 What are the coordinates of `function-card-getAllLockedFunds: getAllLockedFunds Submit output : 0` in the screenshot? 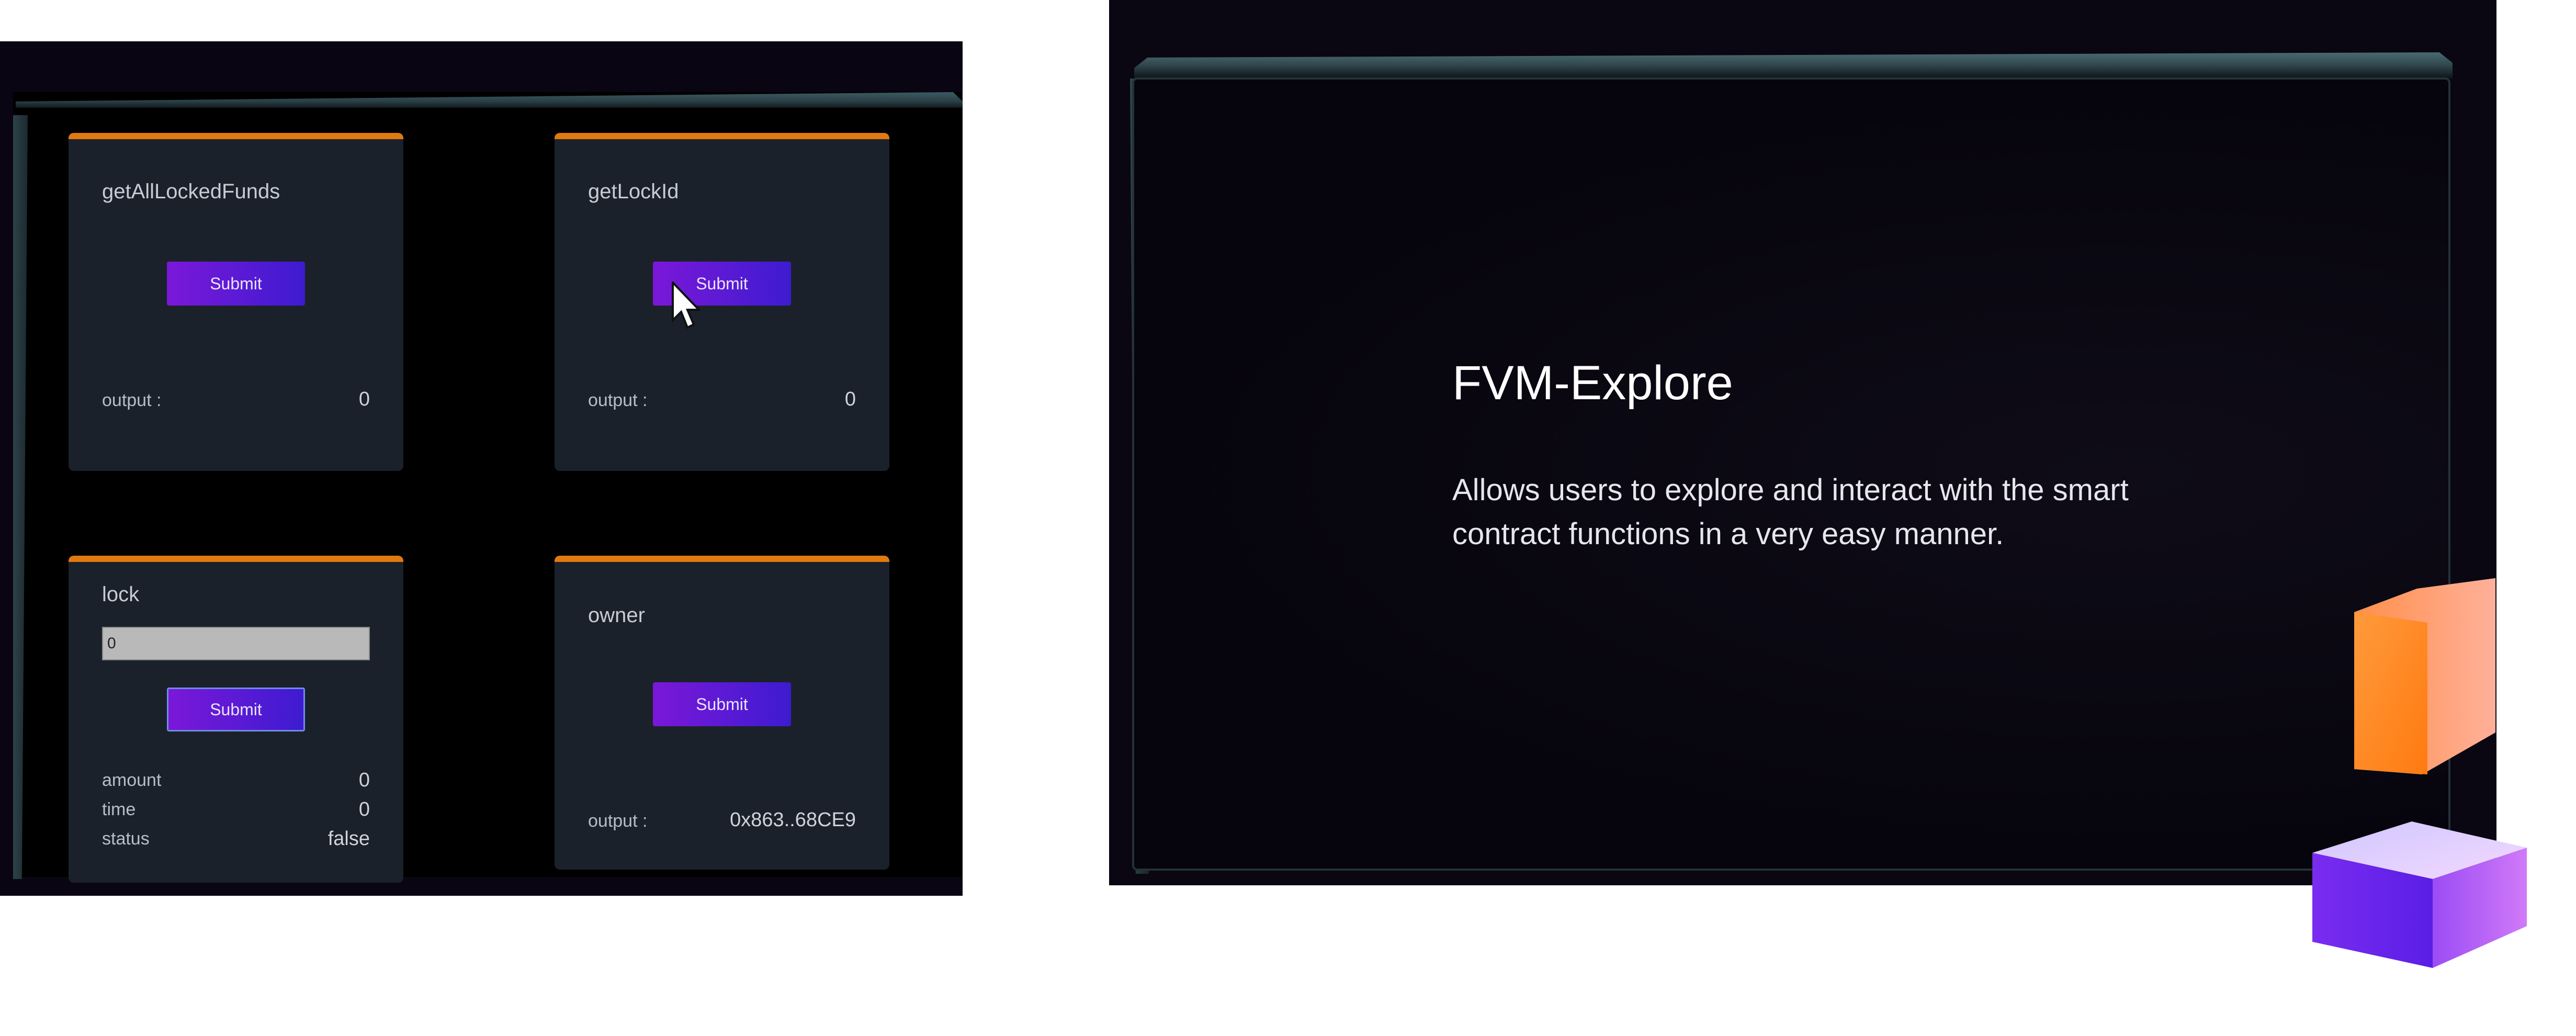 It's located at (236, 302).